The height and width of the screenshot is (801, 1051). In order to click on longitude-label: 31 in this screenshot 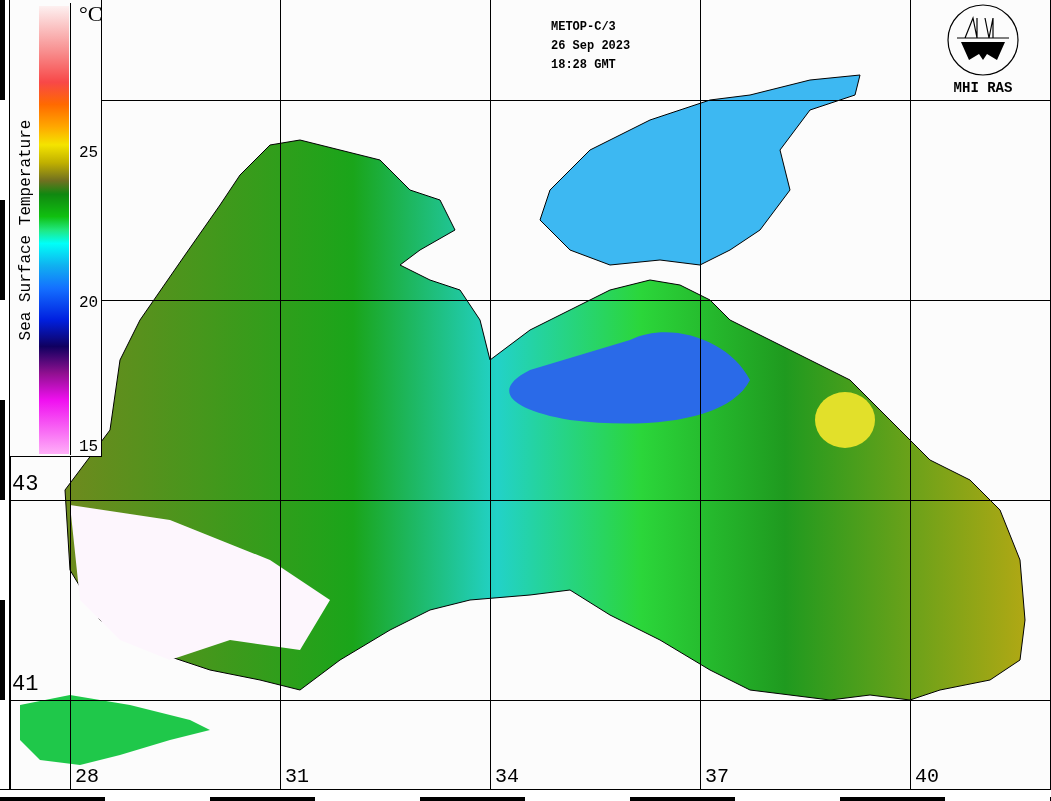, I will do `click(297, 777)`.